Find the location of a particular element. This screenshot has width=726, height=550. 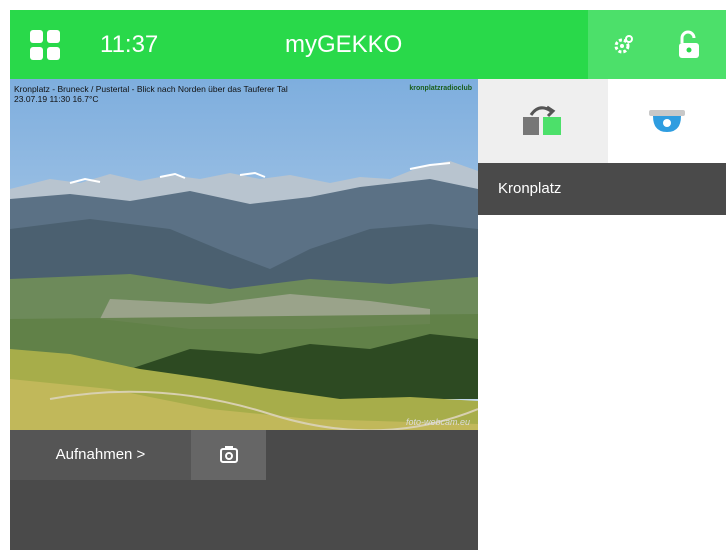

camera-name: Kronplatz is located at coordinates (602, 189).